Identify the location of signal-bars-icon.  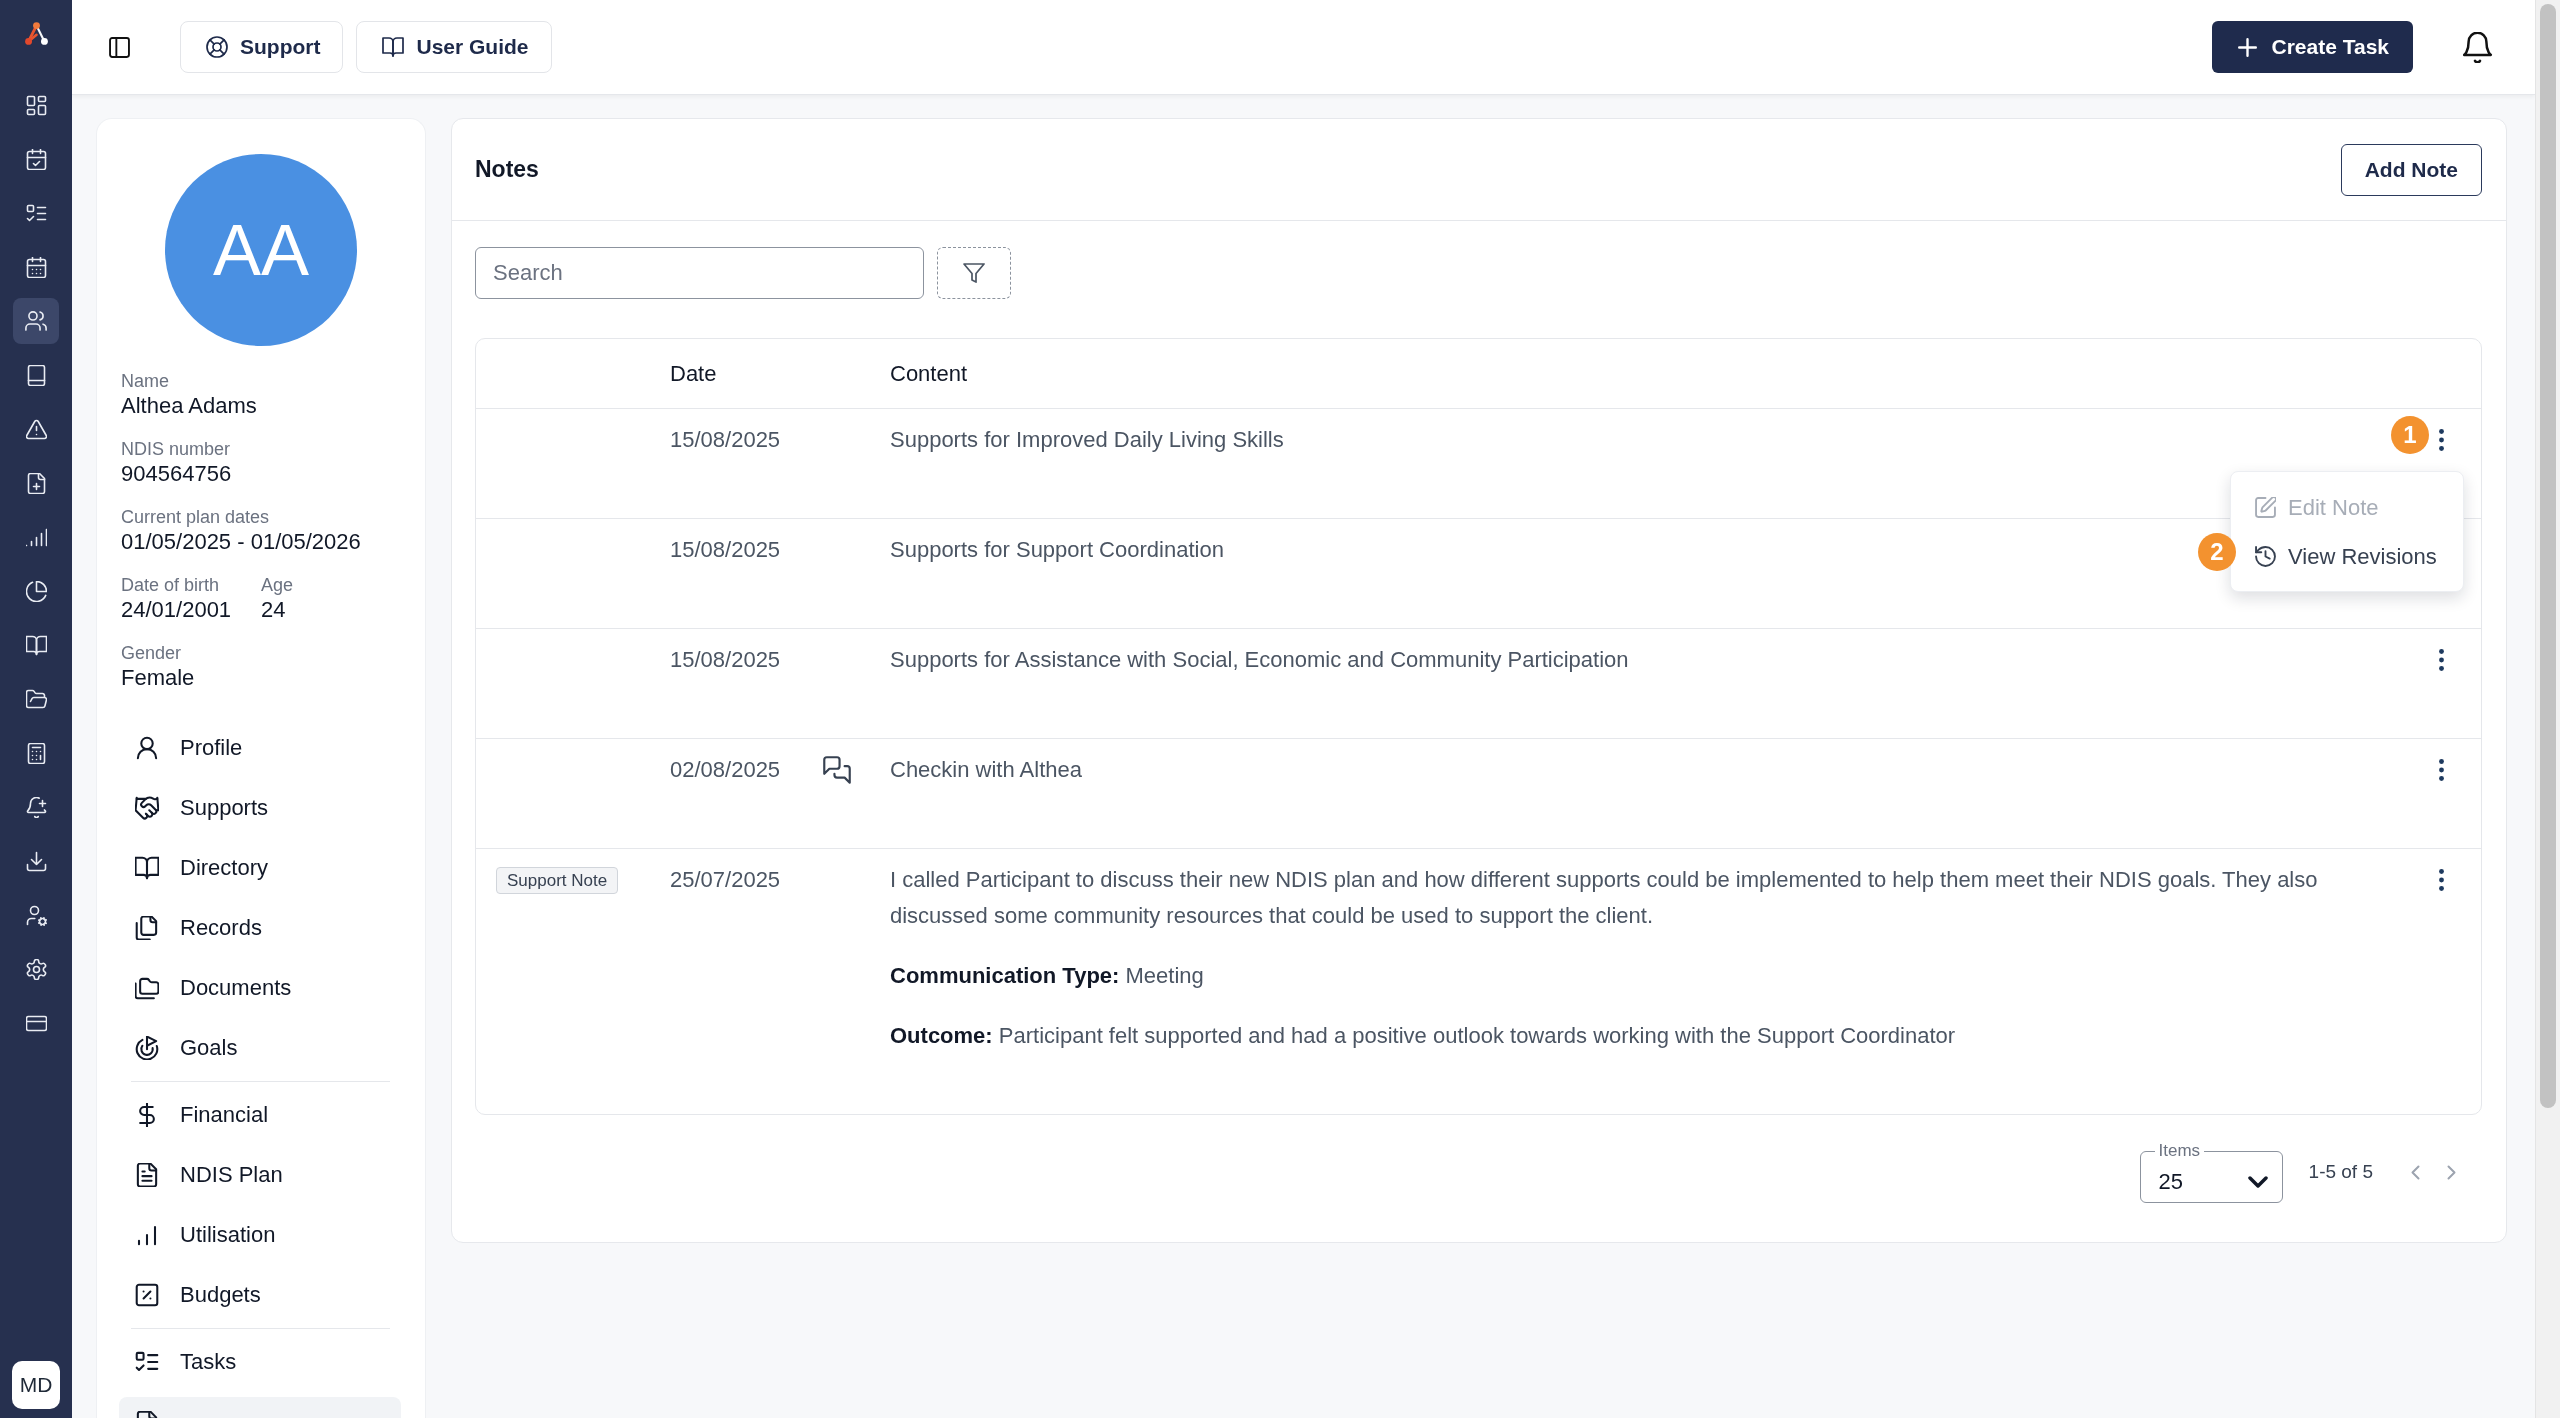
(36, 537).